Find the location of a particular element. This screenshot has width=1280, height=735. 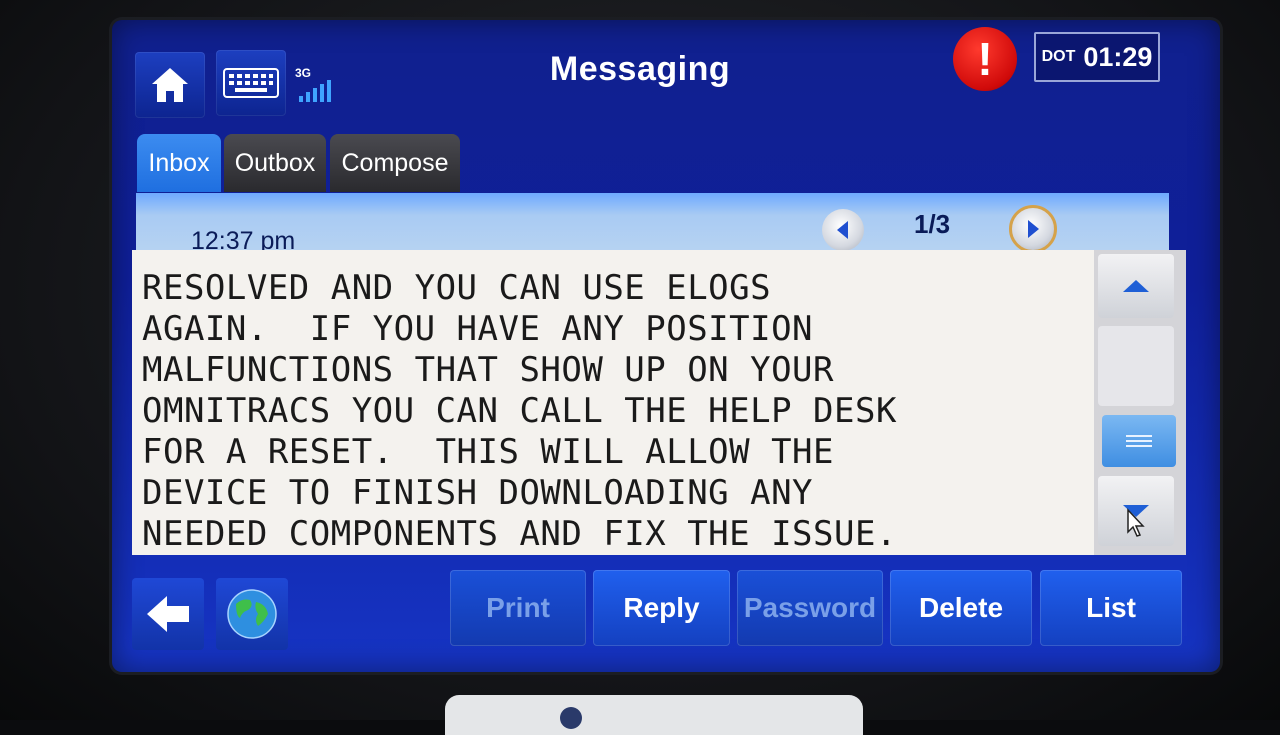

message-line: NEEDED COMPONENTS AND FIX THE ISSUE. is located at coordinates (519, 534).